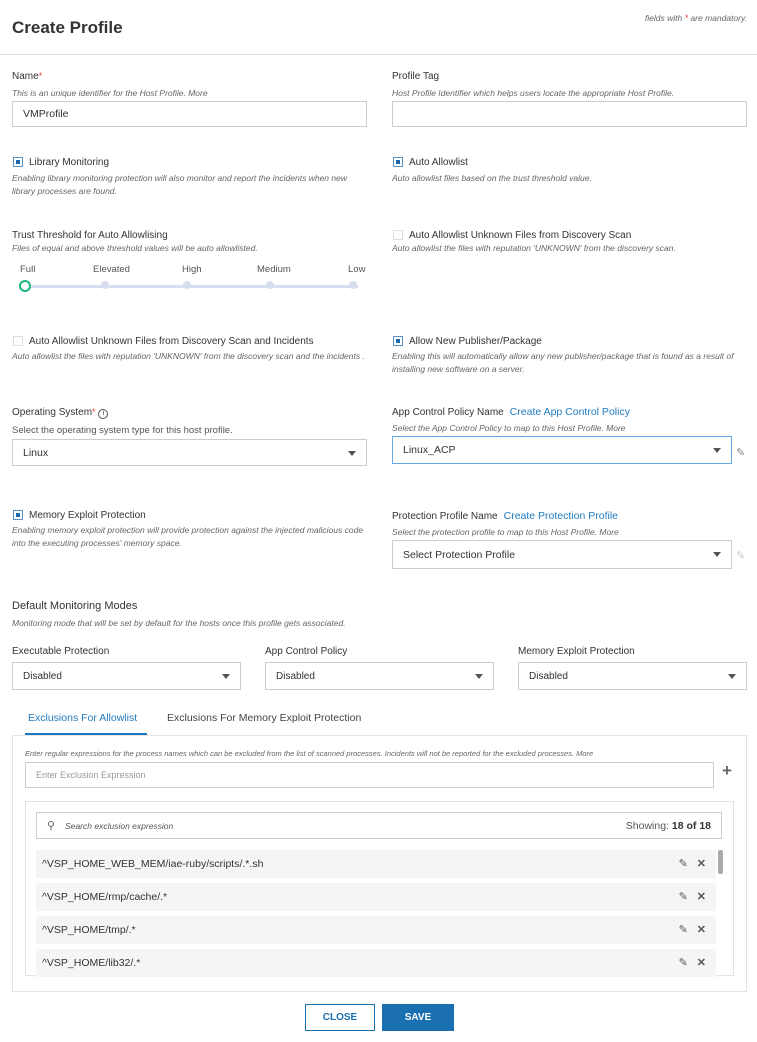  What do you see at coordinates (369, 775) in the screenshot?
I see `exclusion-input: Enter Exclusion Expression` at bounding box center [369, 775].